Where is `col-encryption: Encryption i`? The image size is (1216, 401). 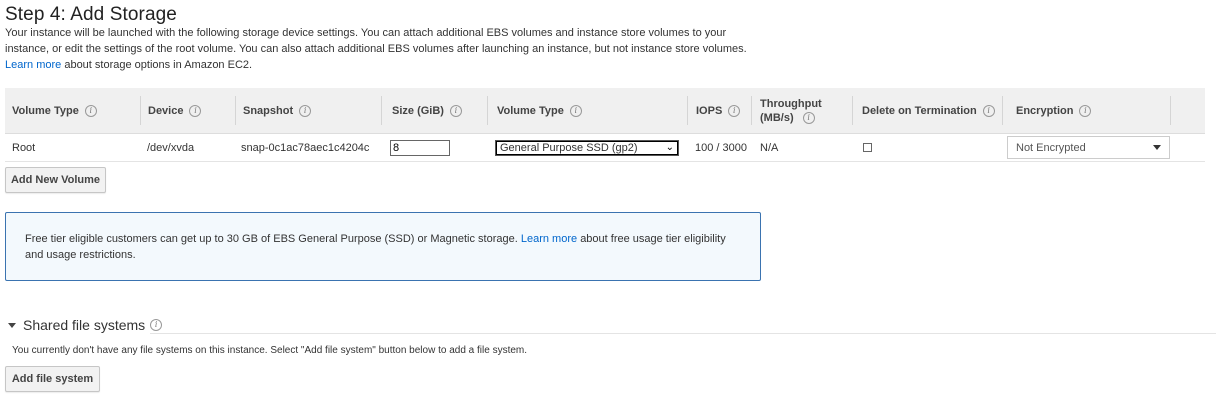
col-encryption: Encryption i is located at coordinates (1087, 110).